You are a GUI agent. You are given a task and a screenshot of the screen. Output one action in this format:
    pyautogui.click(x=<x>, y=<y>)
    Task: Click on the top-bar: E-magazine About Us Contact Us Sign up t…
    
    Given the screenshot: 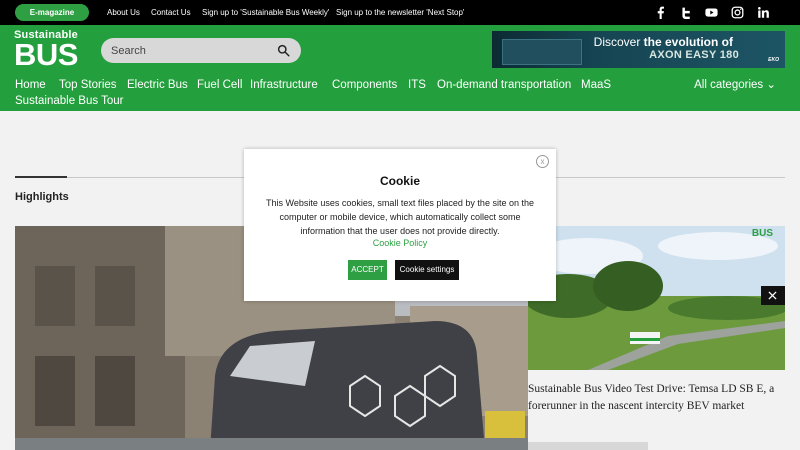 What is the action you would take?
    pyautogui.click(x=400, y=12)
    